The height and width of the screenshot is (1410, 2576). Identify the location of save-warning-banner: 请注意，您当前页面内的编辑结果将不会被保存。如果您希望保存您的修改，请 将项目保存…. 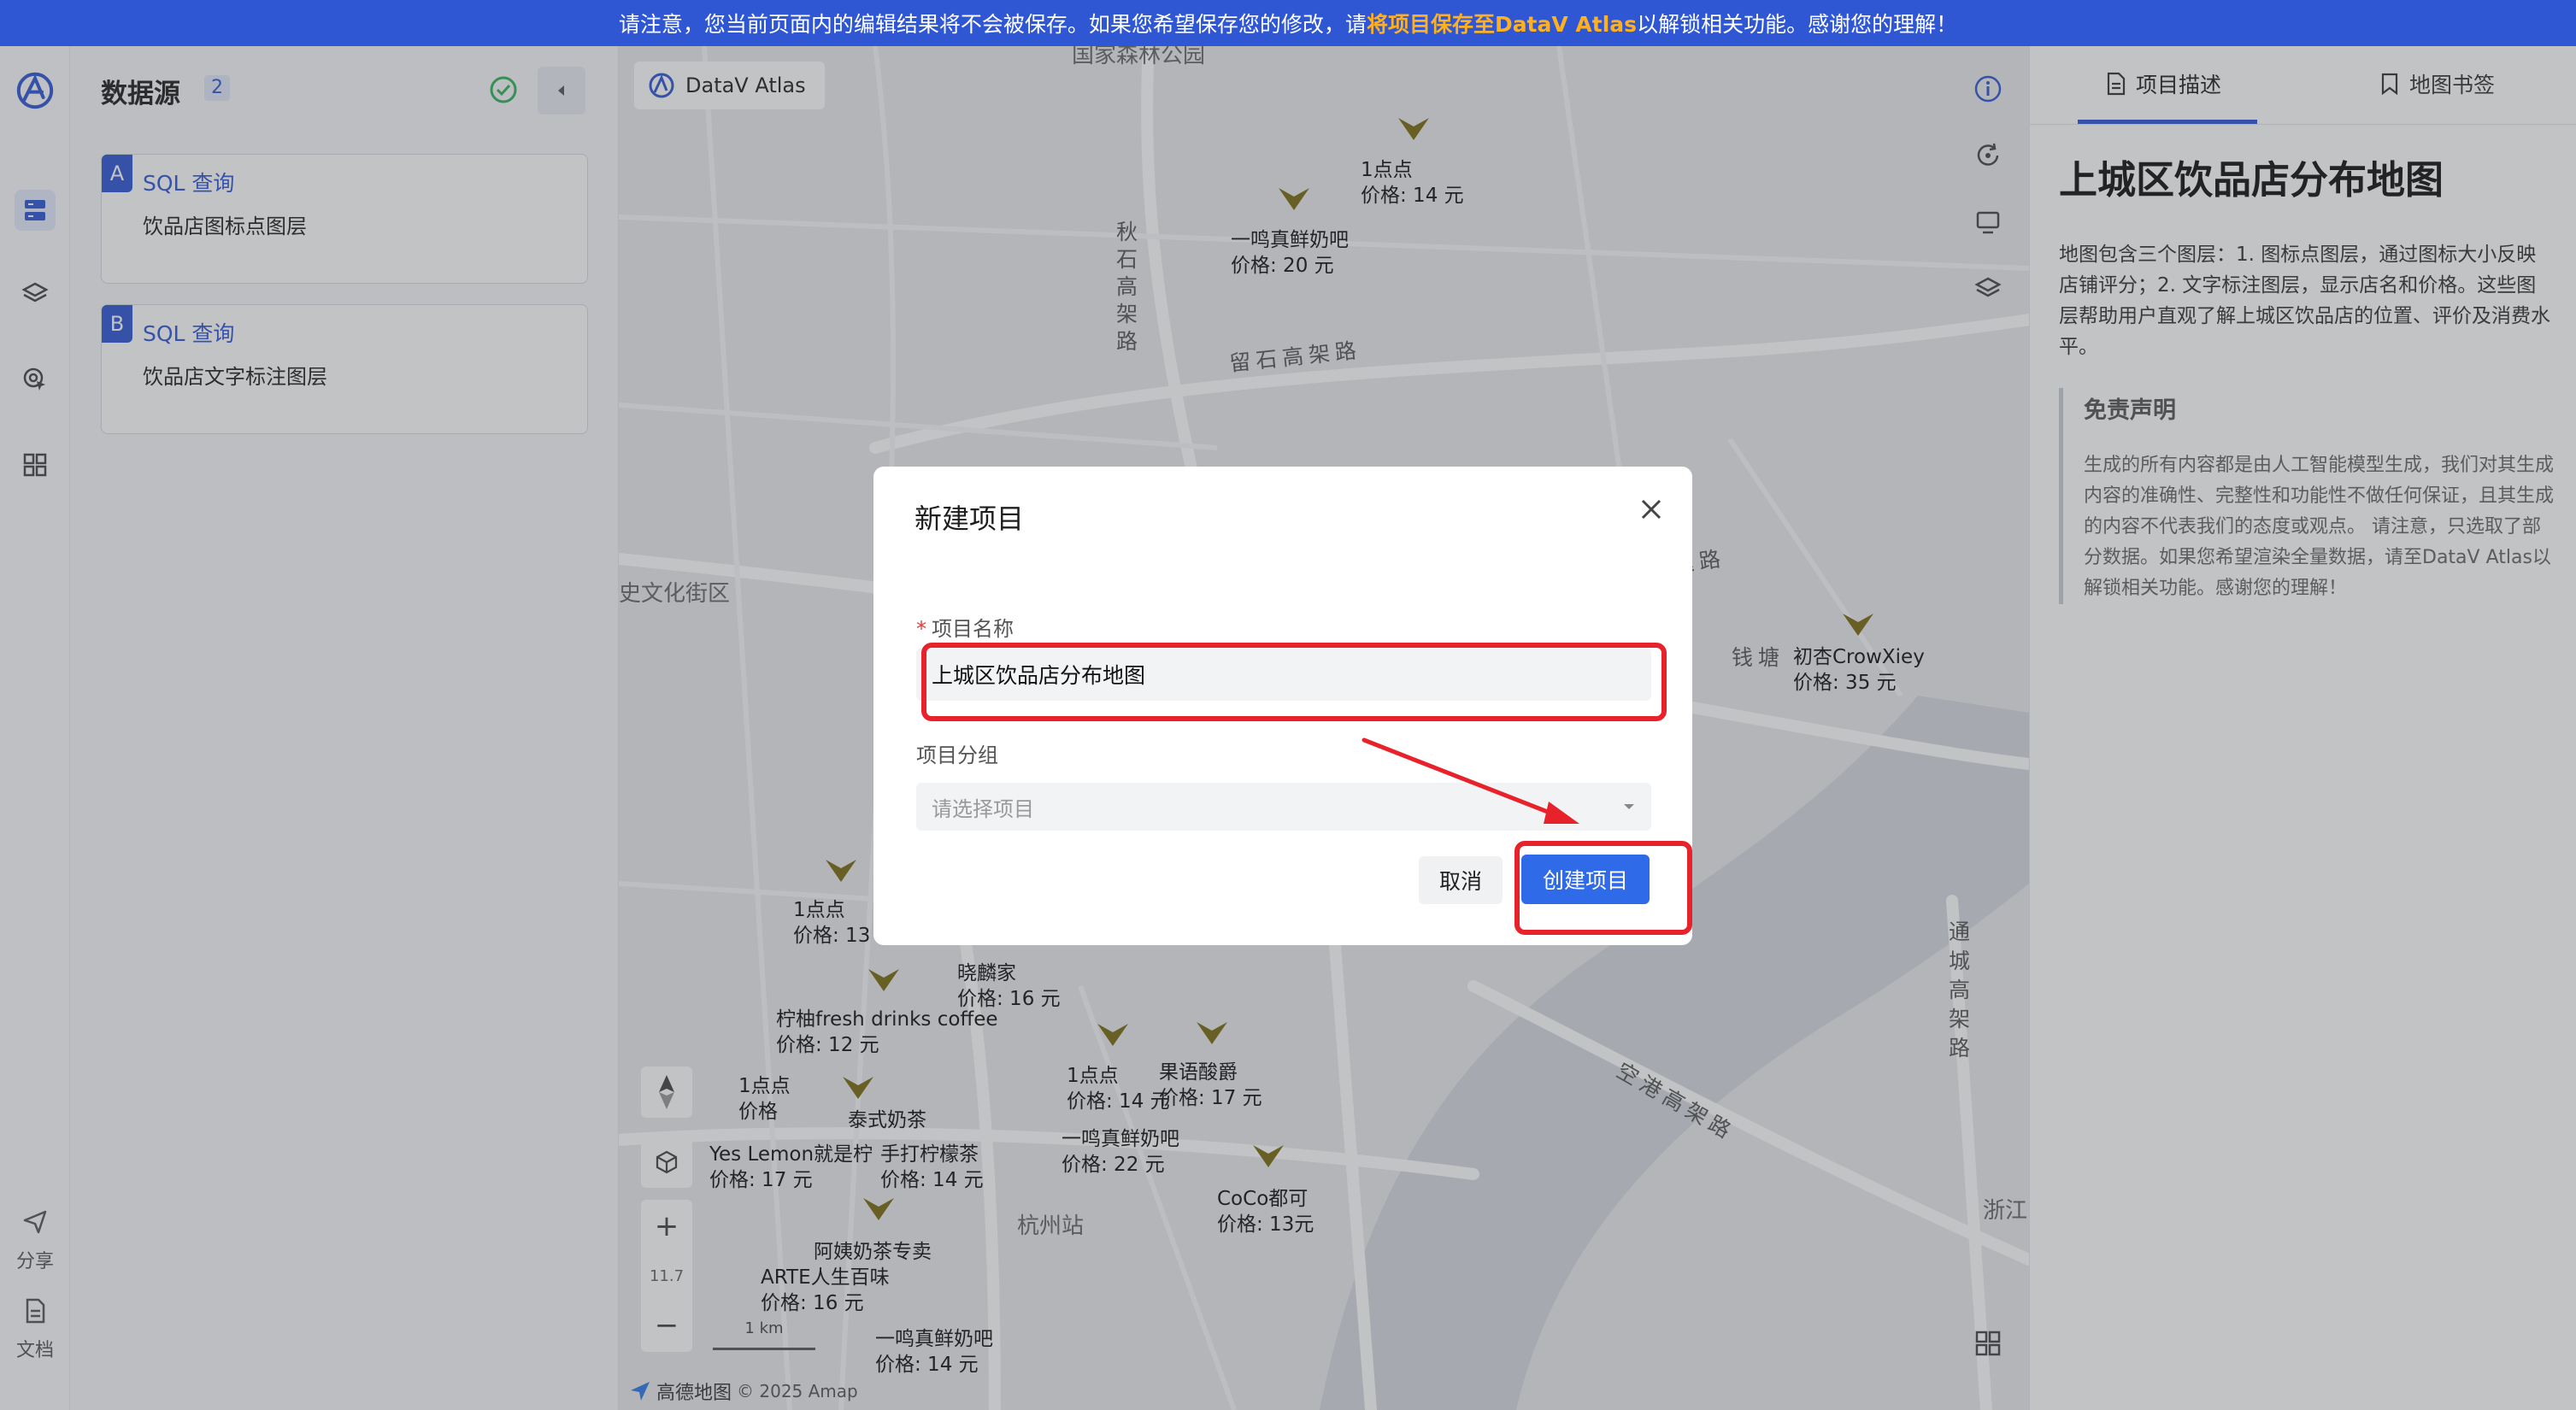
(1288, 23).